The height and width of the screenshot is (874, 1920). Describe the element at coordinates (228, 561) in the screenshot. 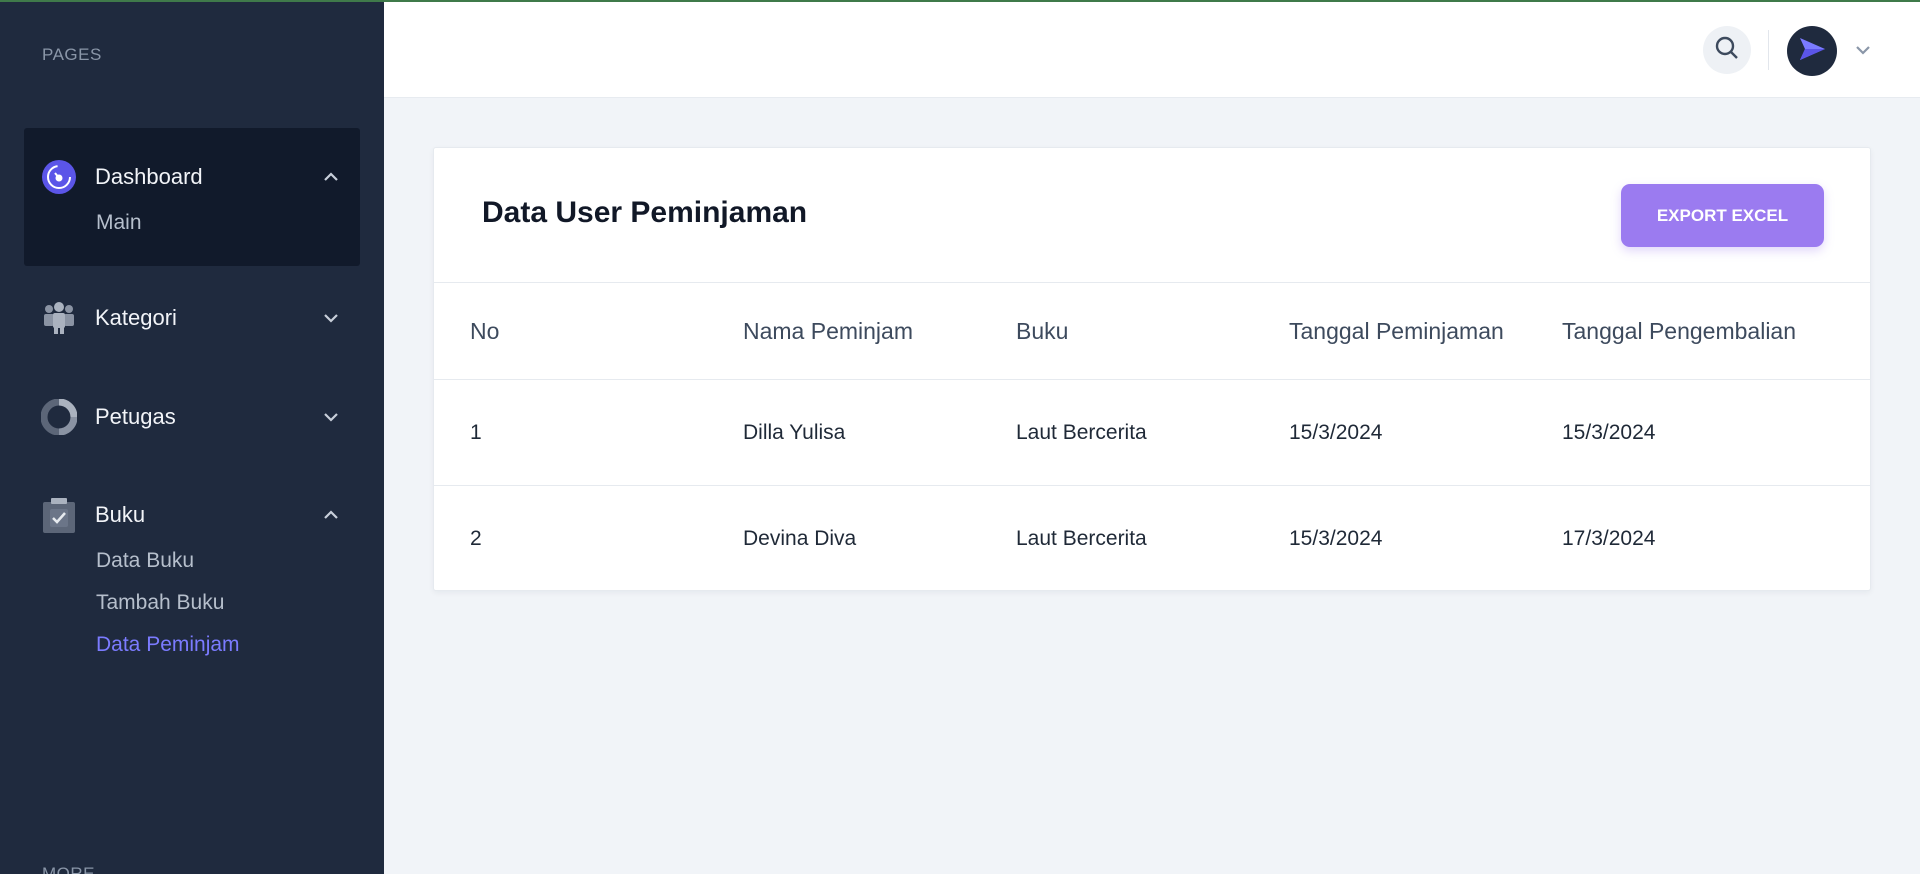

I see `sidebar-subitem-data-buku: Data Buku` at that location.